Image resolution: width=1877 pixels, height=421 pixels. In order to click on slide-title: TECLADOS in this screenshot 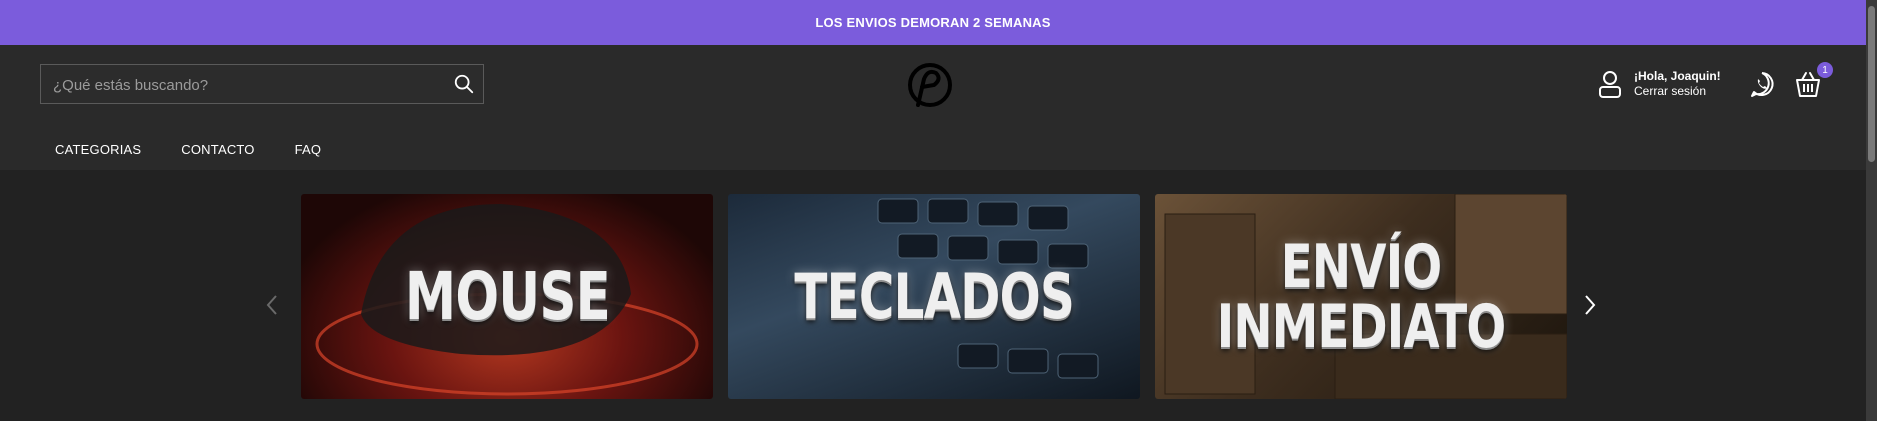, I will do `click(934, 296)`.